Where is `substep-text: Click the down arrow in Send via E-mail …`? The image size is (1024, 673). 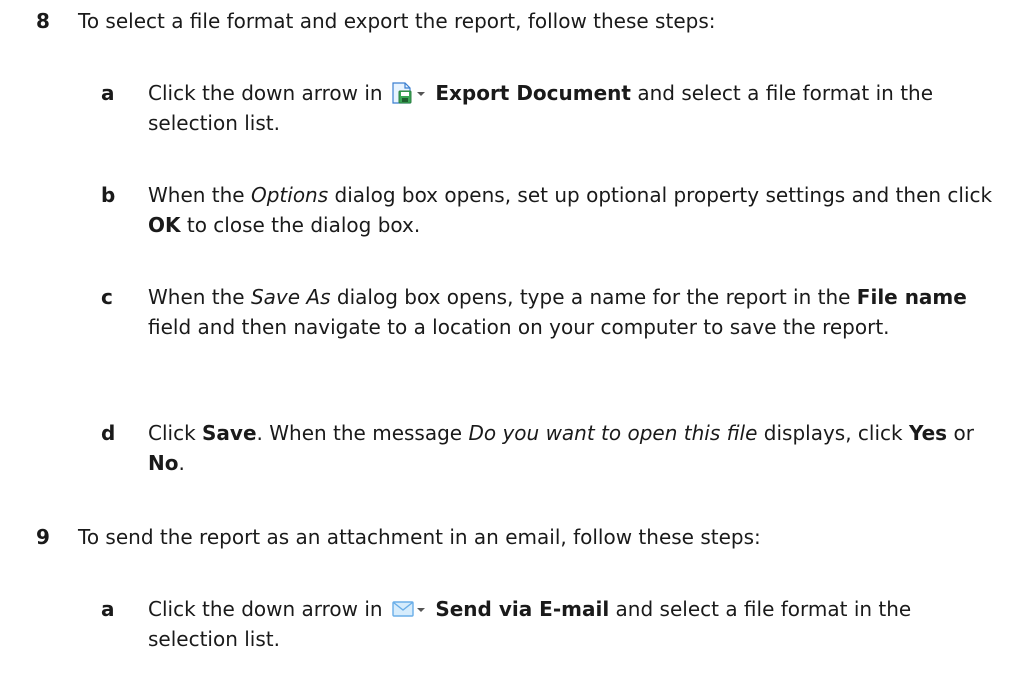 substep-text: Click the down arrow in Send via E-mail … is located at coordinates (530, 624).